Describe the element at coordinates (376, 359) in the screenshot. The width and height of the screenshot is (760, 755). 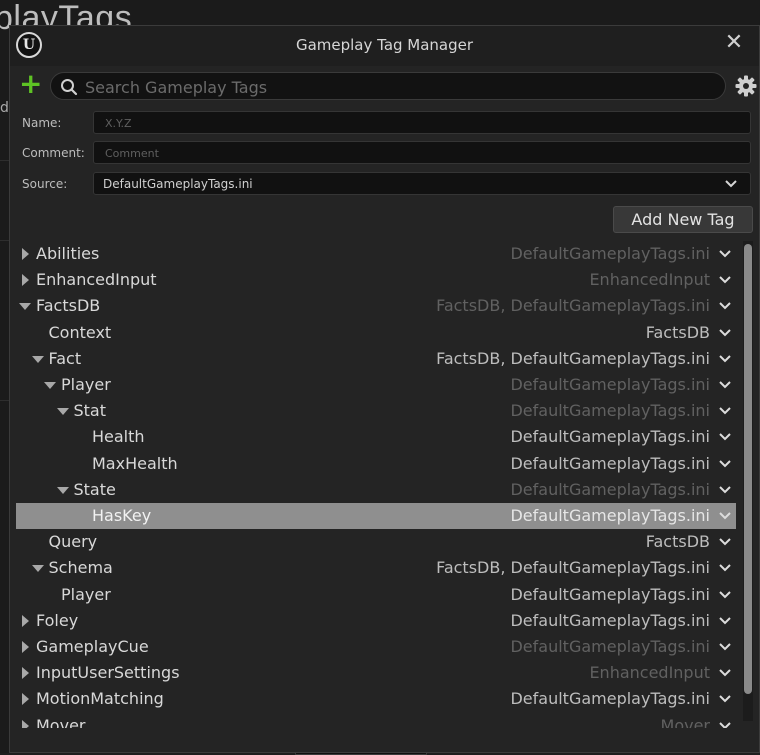
I see `tag-row: Fact FactsDB, DefaultGameplayTags.ini` at that location.